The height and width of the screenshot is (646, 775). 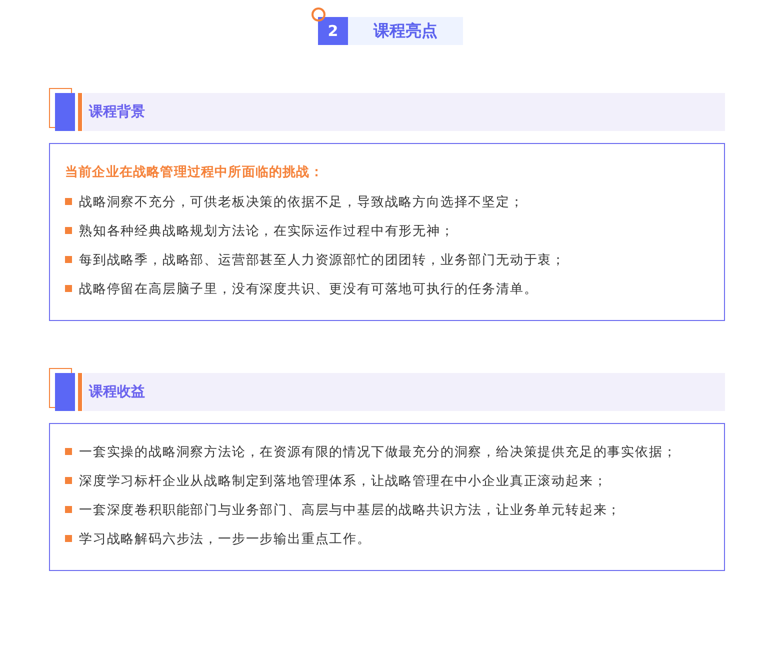 What do you see at coordinates (343, 481) in the screenshot?
I see `list-text: 深度学习标杆企业从战略制定到落地管理体系，让战略管理在中小企业真正滚动起来；` at bounding box center [343, 481].